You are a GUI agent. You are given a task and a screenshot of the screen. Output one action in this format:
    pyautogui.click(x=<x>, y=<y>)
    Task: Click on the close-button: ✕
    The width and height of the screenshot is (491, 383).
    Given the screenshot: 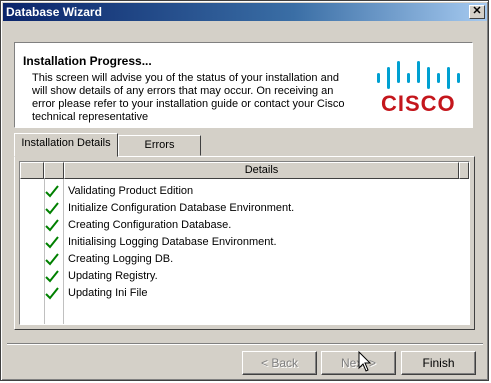 What is the action you would take?
    pyautogui.click(x=477, y=12)
    